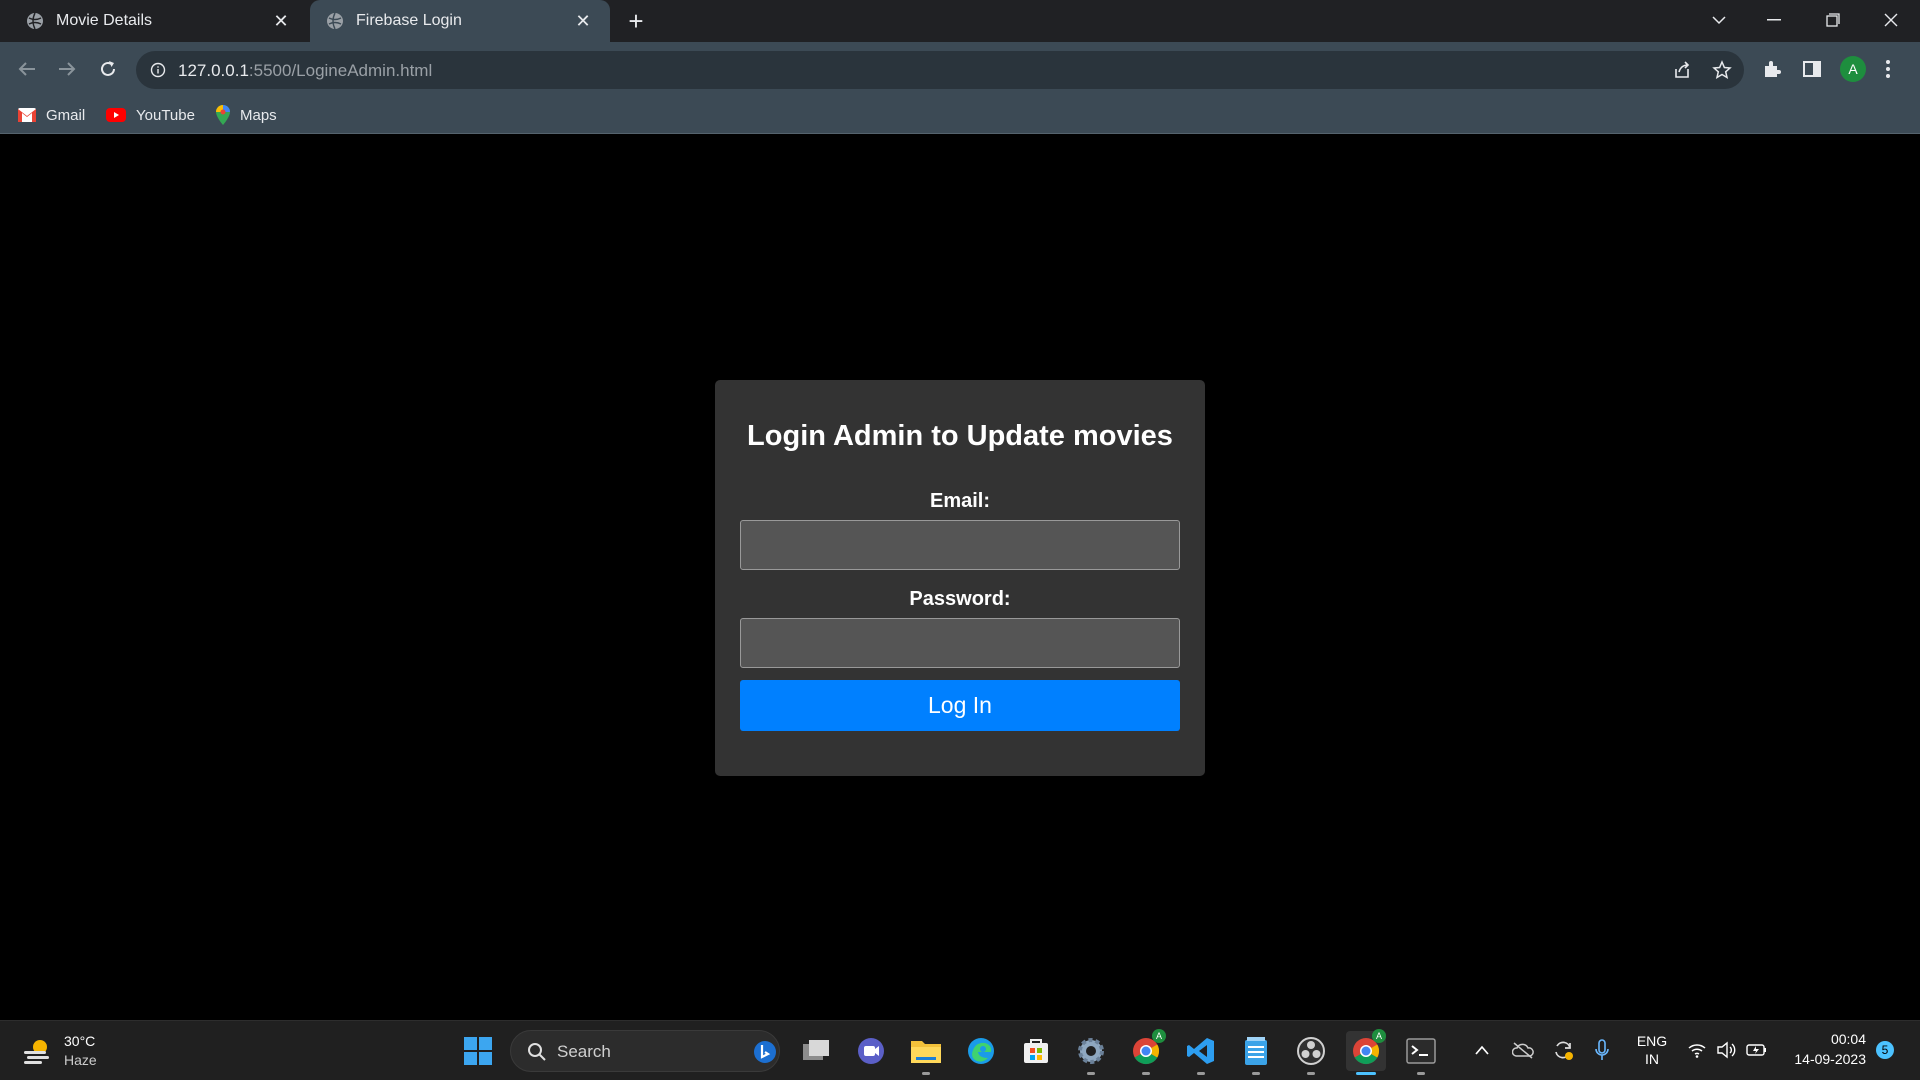  I want to click on search-icon, so click(537, 1052).